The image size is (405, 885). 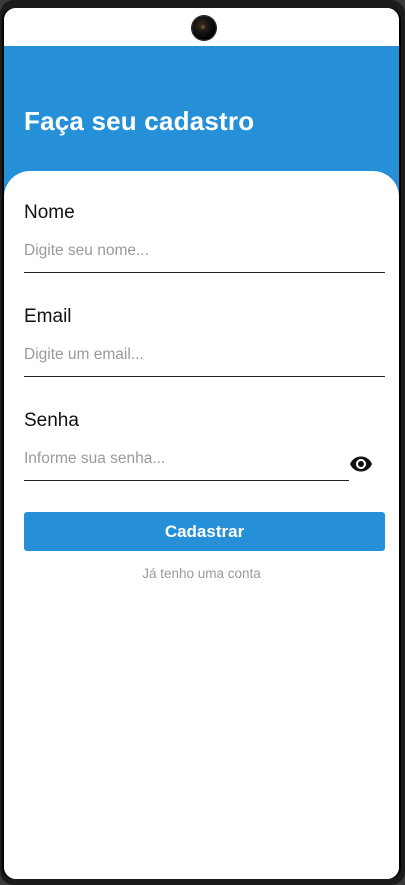 I want to click on email-input, so click(x=204, y=358).